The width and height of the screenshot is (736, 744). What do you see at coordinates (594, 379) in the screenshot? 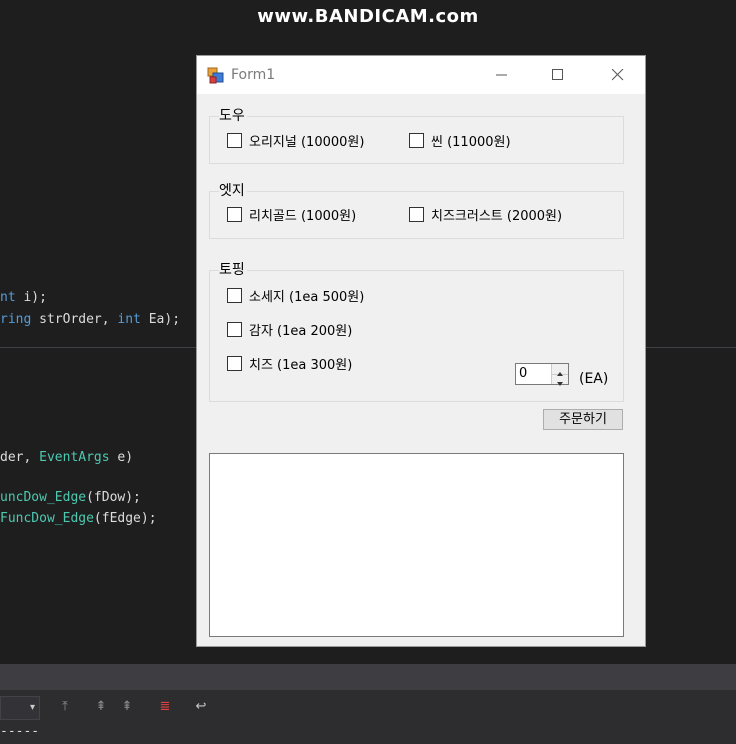
I see `quantity-unit-label: (EA)` at bounding box center [594, 379].